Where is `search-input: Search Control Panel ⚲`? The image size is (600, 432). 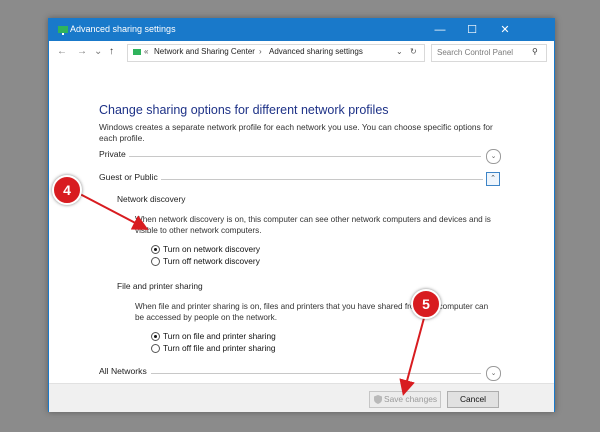
search-input: Search Control Panel ⚲ is located at coordinates (489, 53).